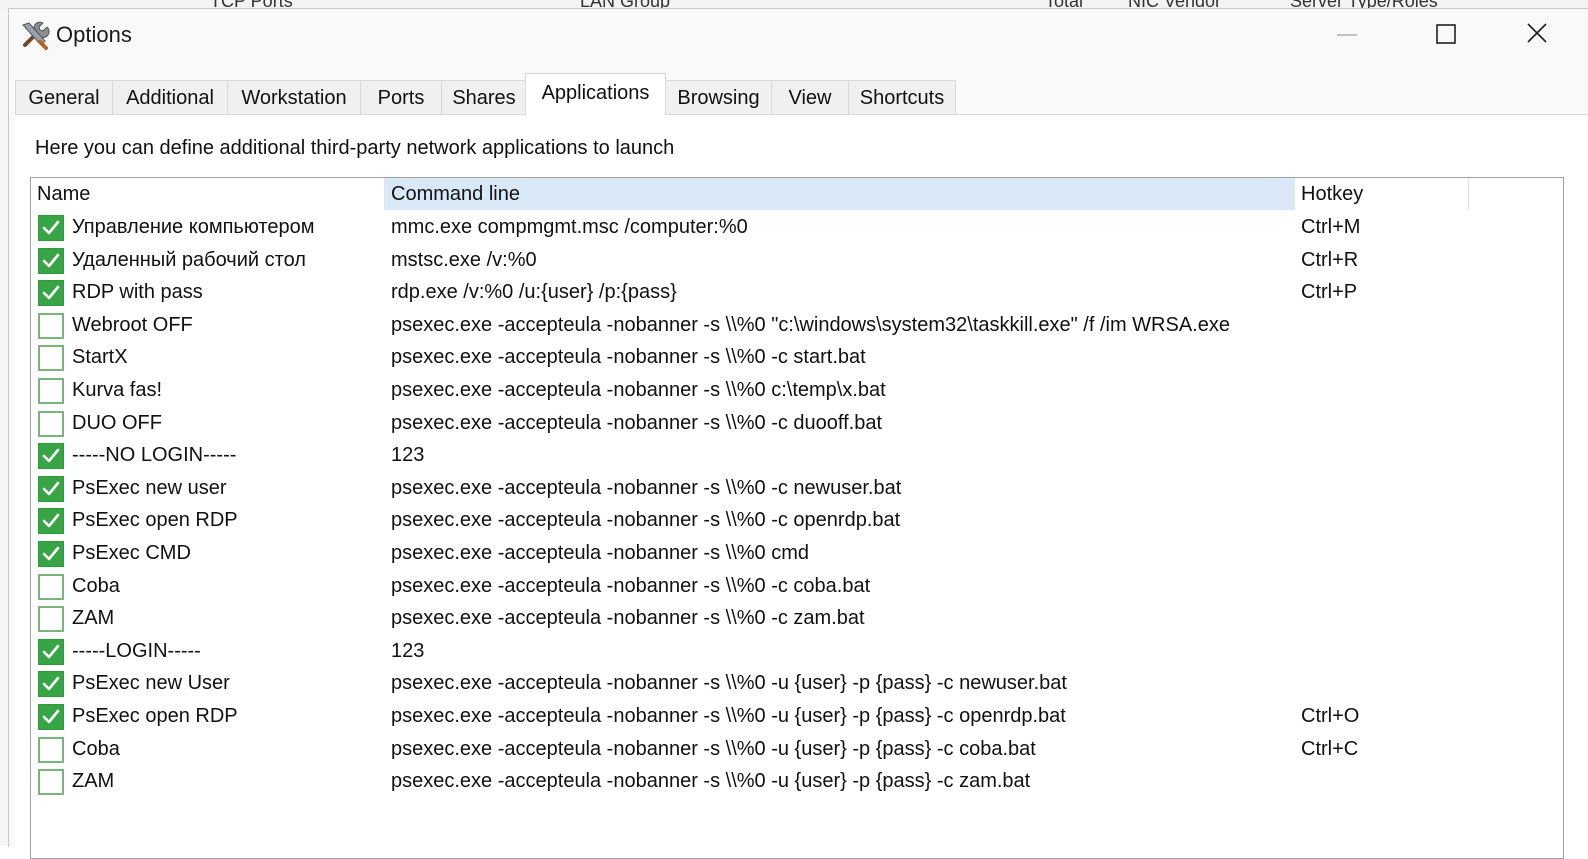  I want to click on title-bar: Options, so click(798, 37).